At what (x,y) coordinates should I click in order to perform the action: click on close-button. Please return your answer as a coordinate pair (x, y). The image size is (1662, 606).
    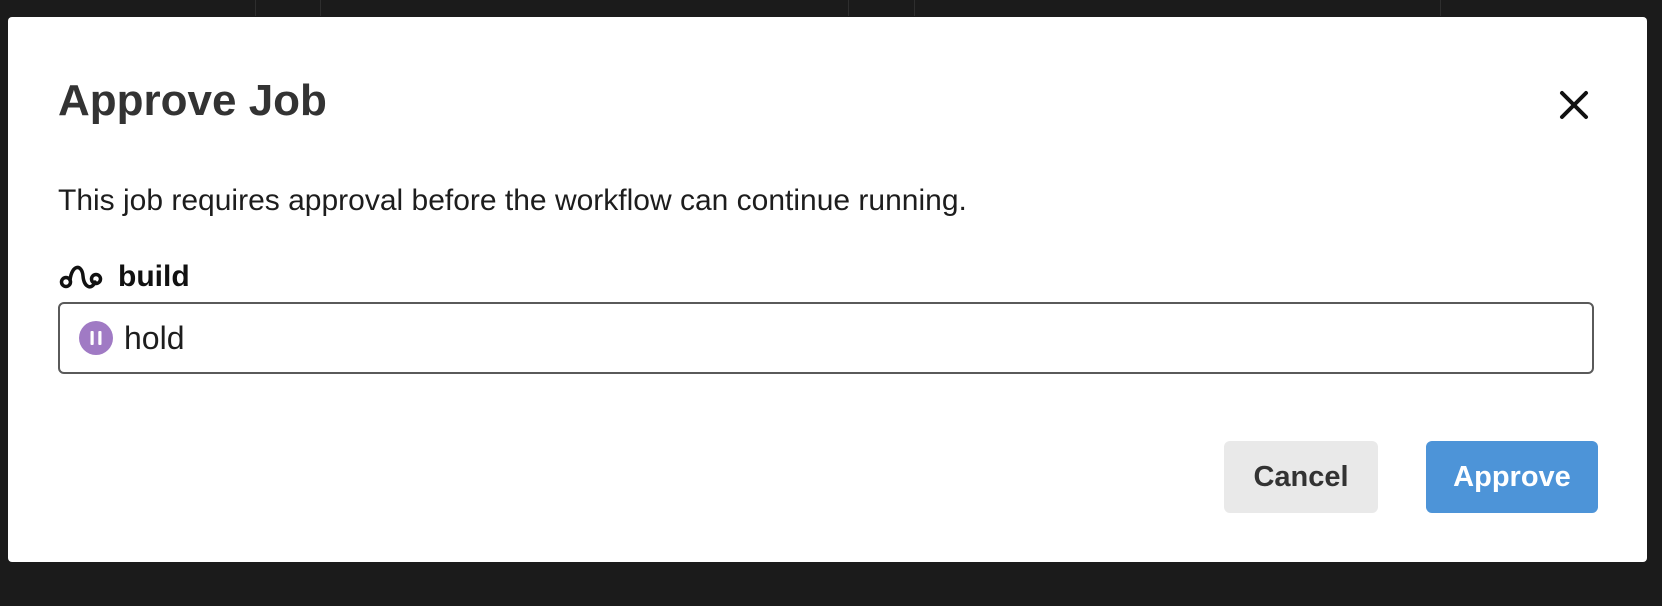
    Looking at the image, I should click on (1574, 105).